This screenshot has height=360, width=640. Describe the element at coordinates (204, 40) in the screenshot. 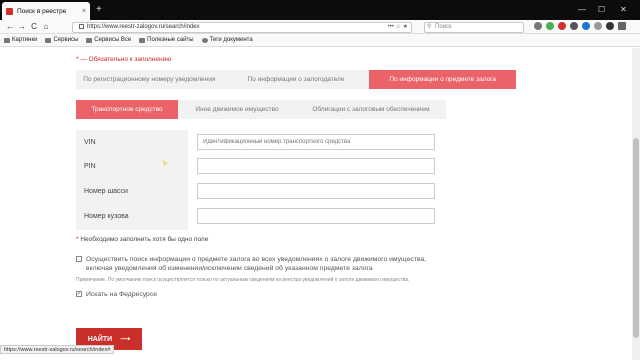

I see `gear-icon` at that location.